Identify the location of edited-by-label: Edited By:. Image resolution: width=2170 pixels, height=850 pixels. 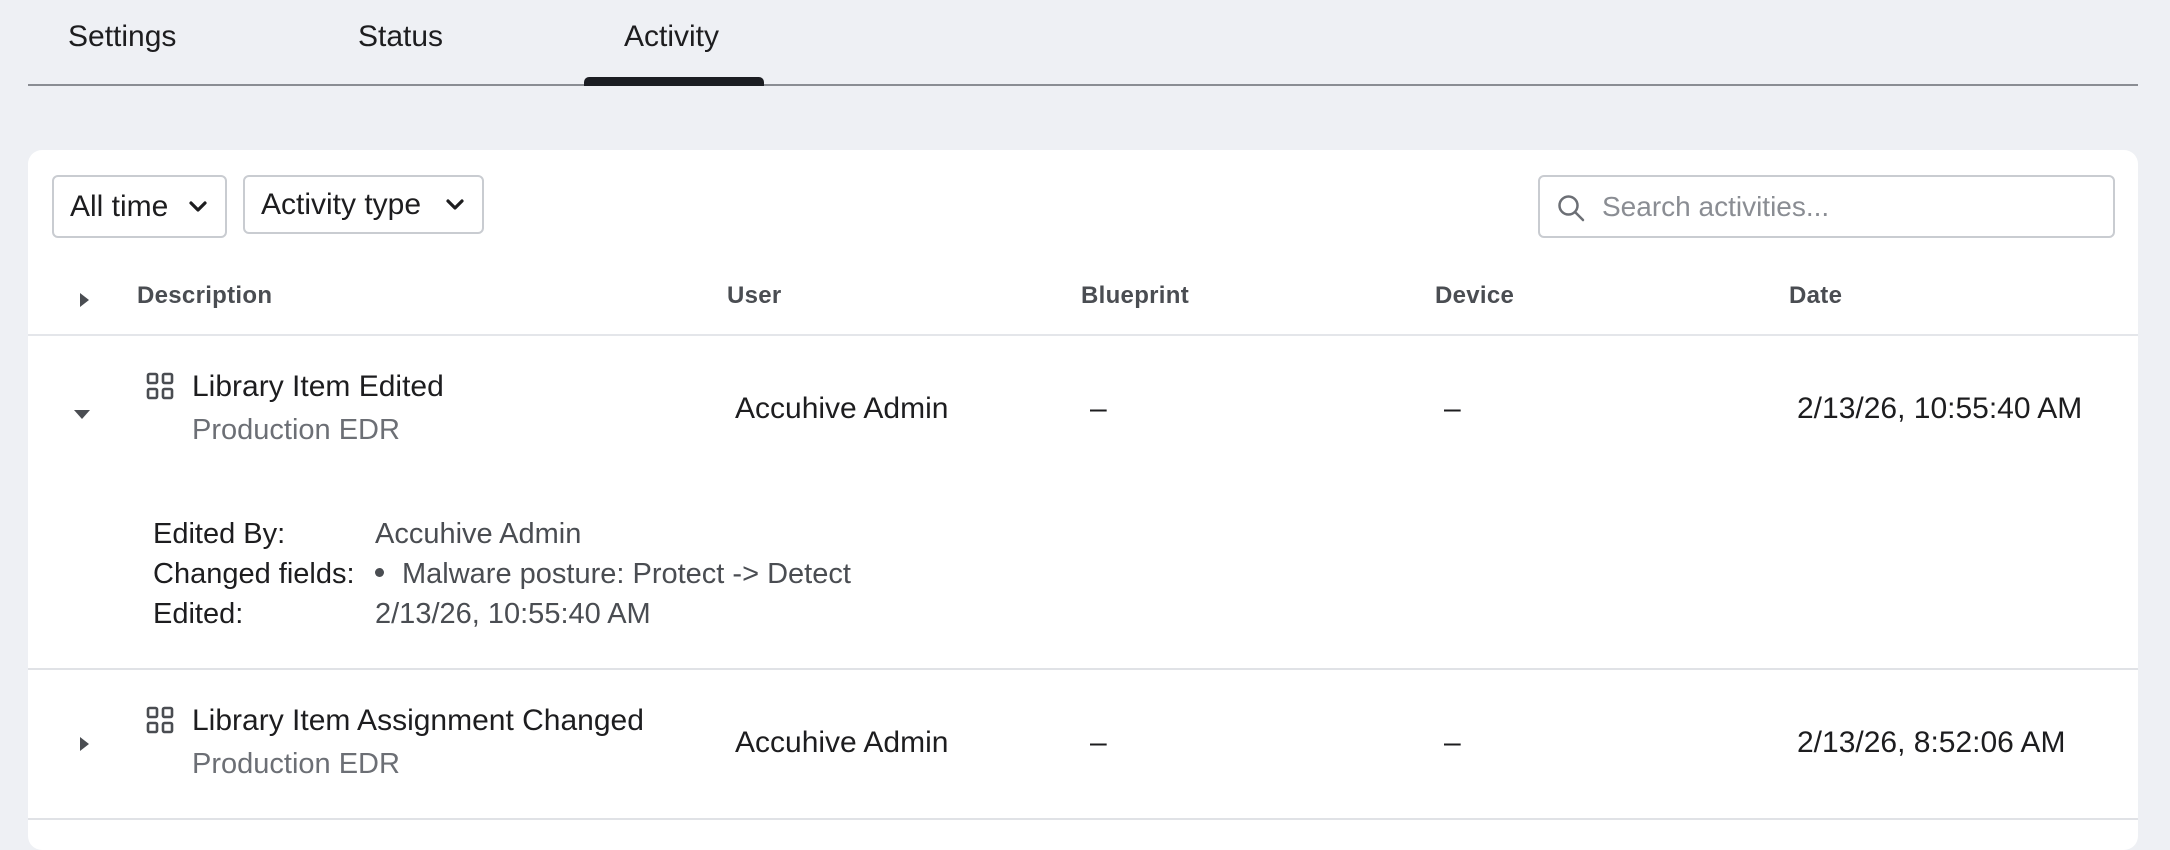
(219, 534).